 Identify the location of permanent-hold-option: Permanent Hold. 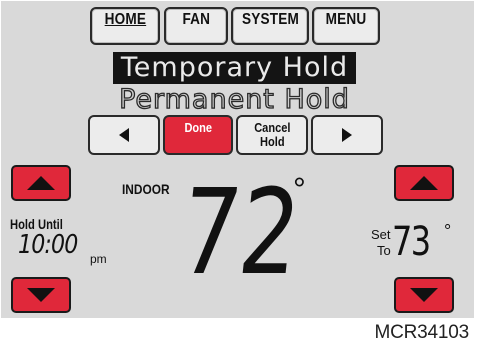
(234, 99).